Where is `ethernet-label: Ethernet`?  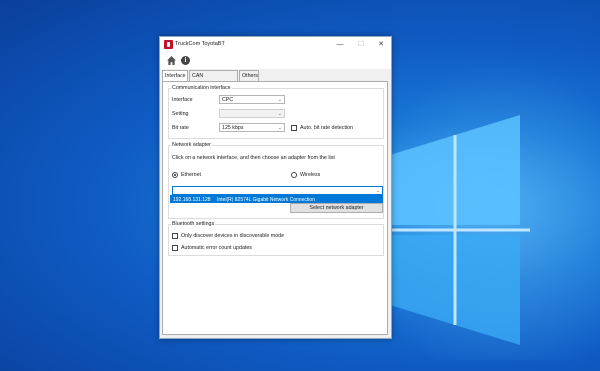 ethernet-label: Ethernet is located at coordinates (191, 175).